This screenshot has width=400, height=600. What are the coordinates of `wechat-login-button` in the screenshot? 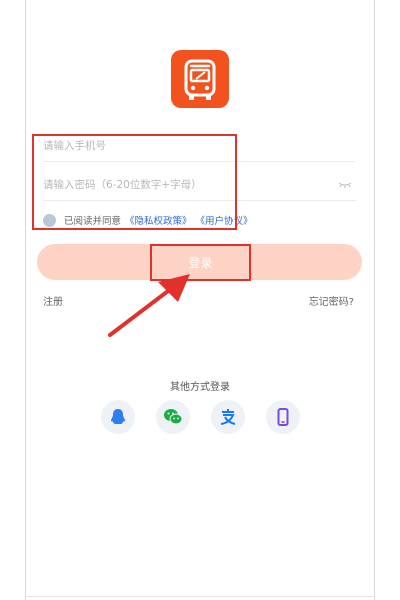 It's located at (173, 417).